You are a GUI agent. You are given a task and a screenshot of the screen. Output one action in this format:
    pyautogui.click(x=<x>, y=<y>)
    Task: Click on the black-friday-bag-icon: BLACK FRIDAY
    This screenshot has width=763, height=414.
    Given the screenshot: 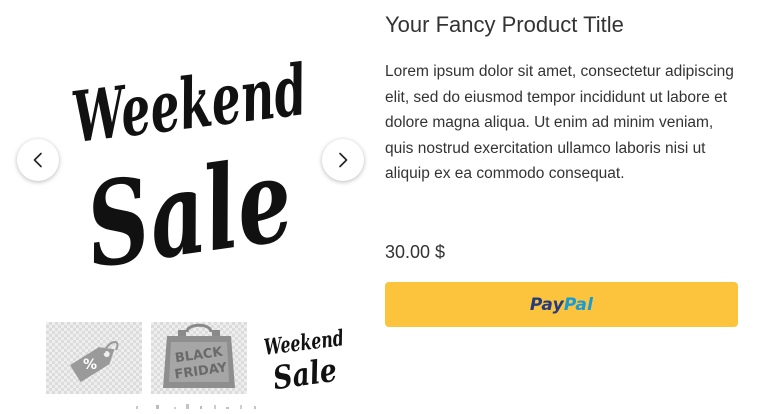 What is the action you would take?
    pyautogui.click(x=199, y=355)
    